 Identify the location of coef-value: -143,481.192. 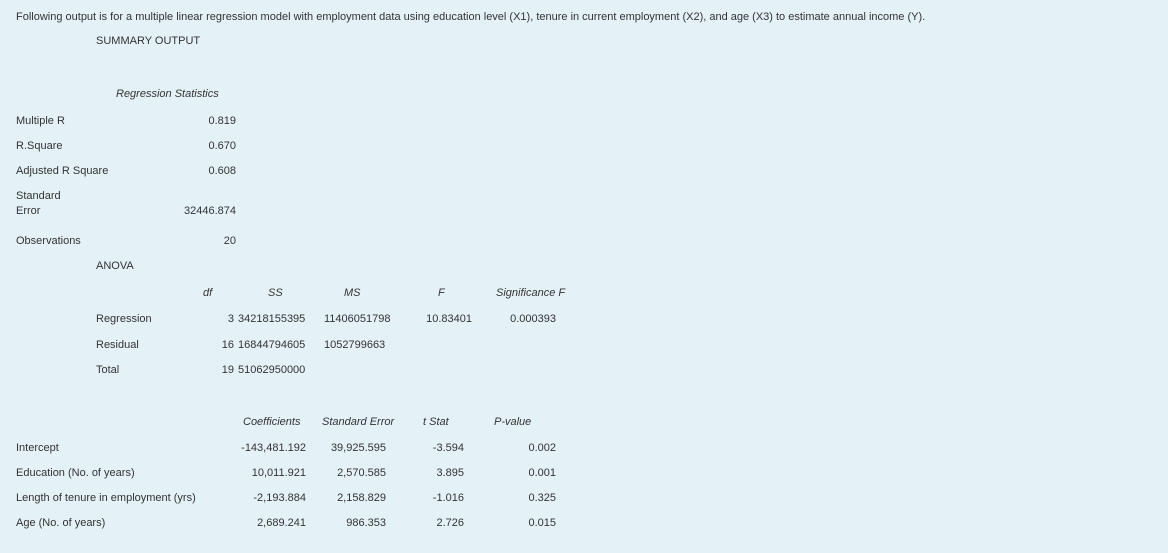
(273, 448).